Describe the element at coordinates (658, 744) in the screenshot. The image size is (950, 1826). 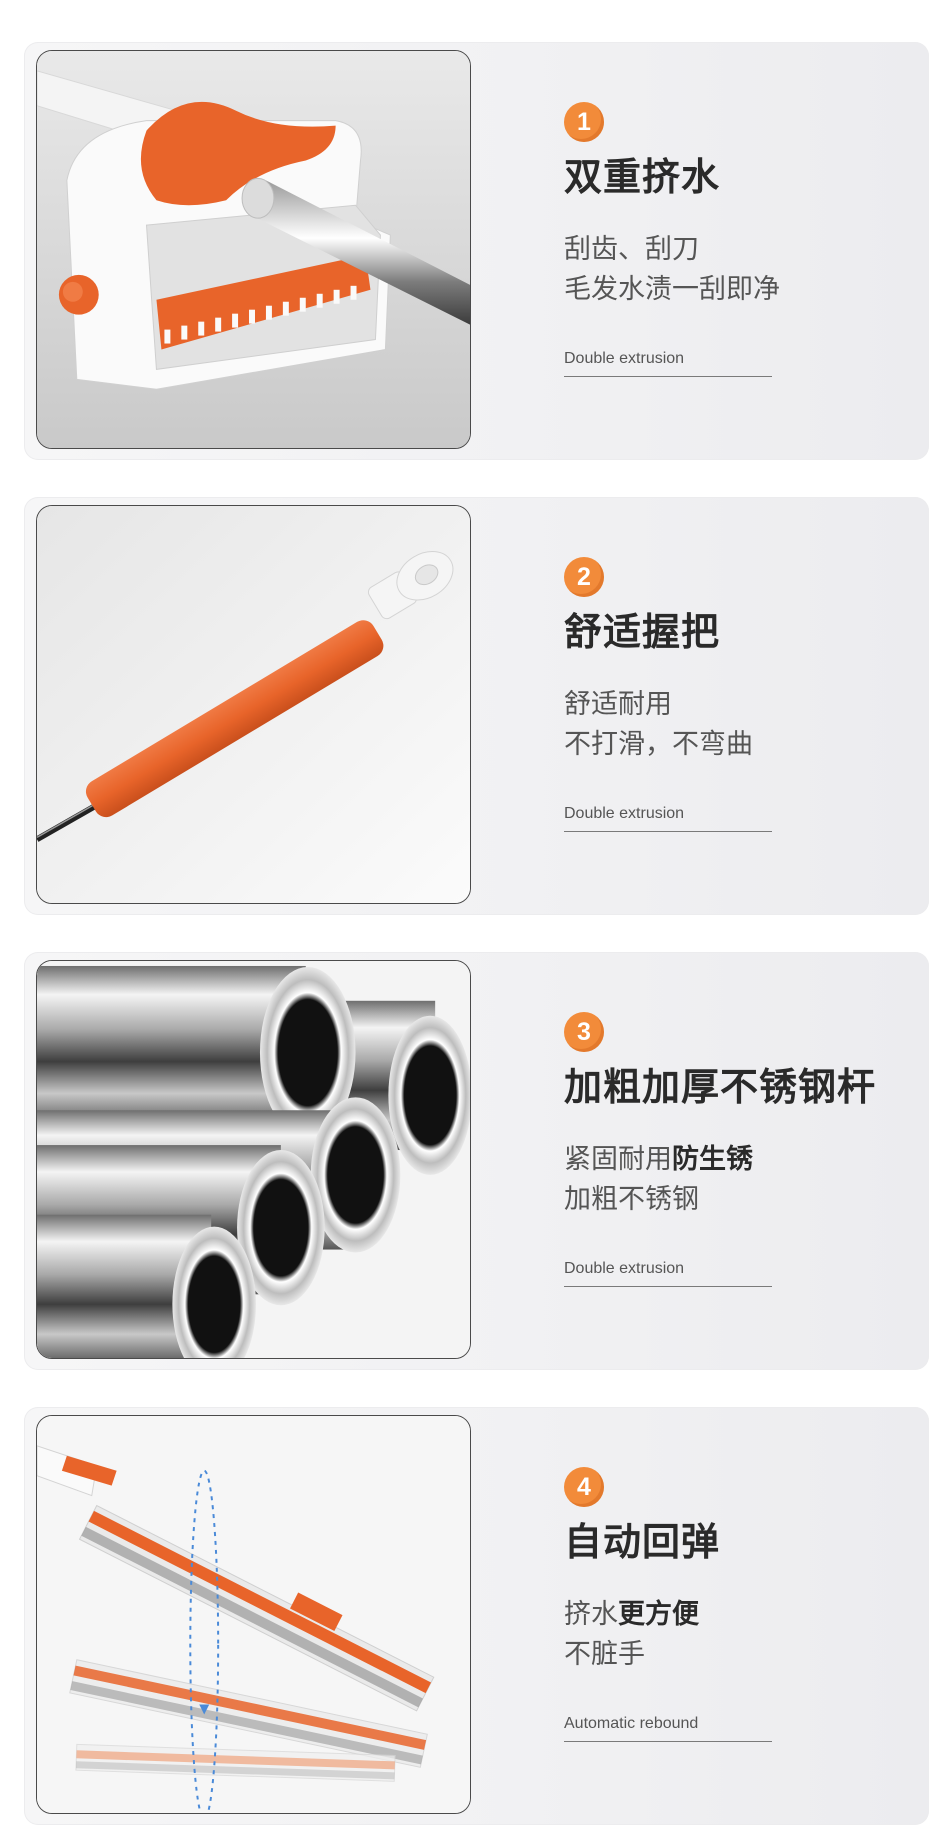
I see `description-line-2: 不打滑，不弯曲` at that location.